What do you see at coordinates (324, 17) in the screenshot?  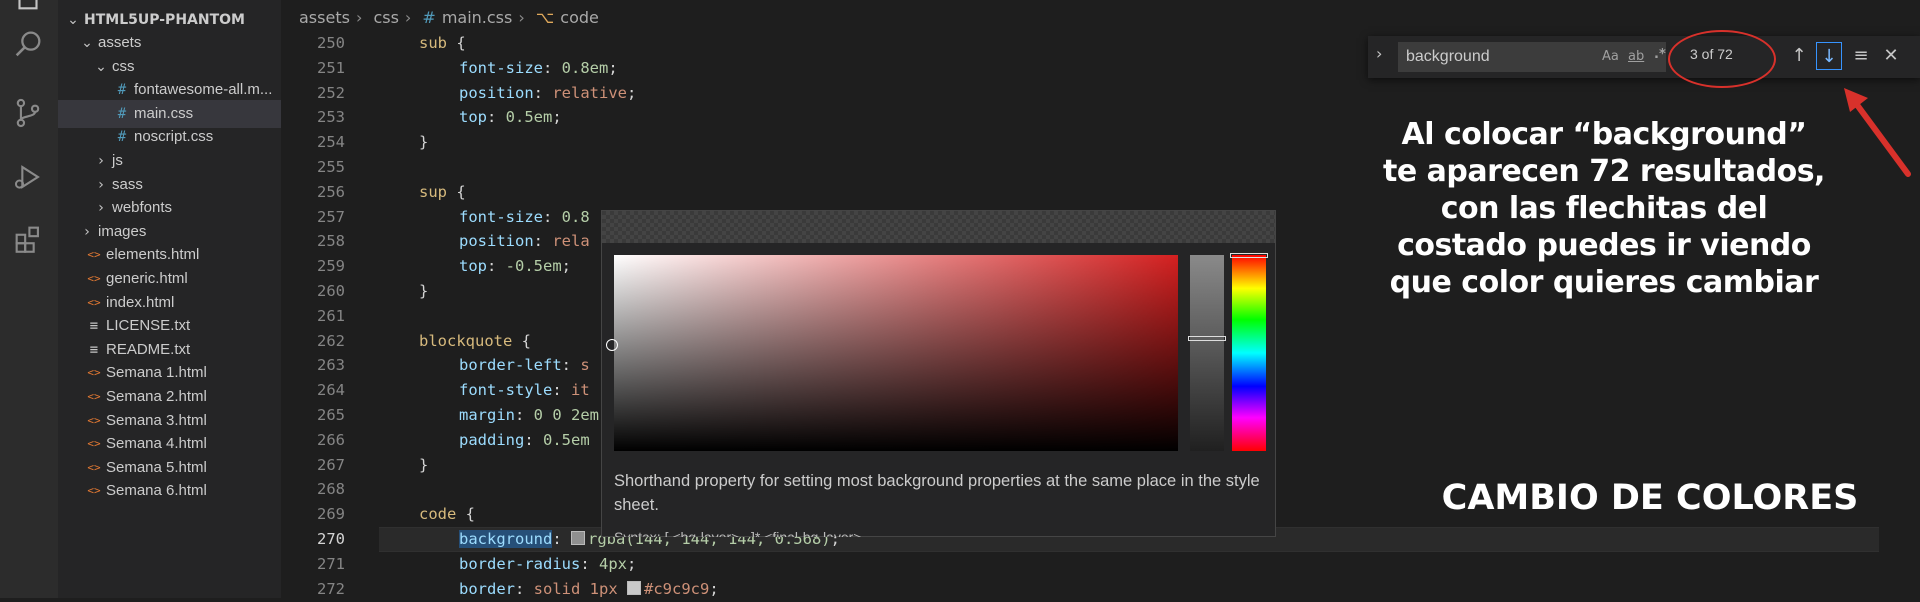 I see `breadcrumb-assets: assets` at bounding box center [324, 17].